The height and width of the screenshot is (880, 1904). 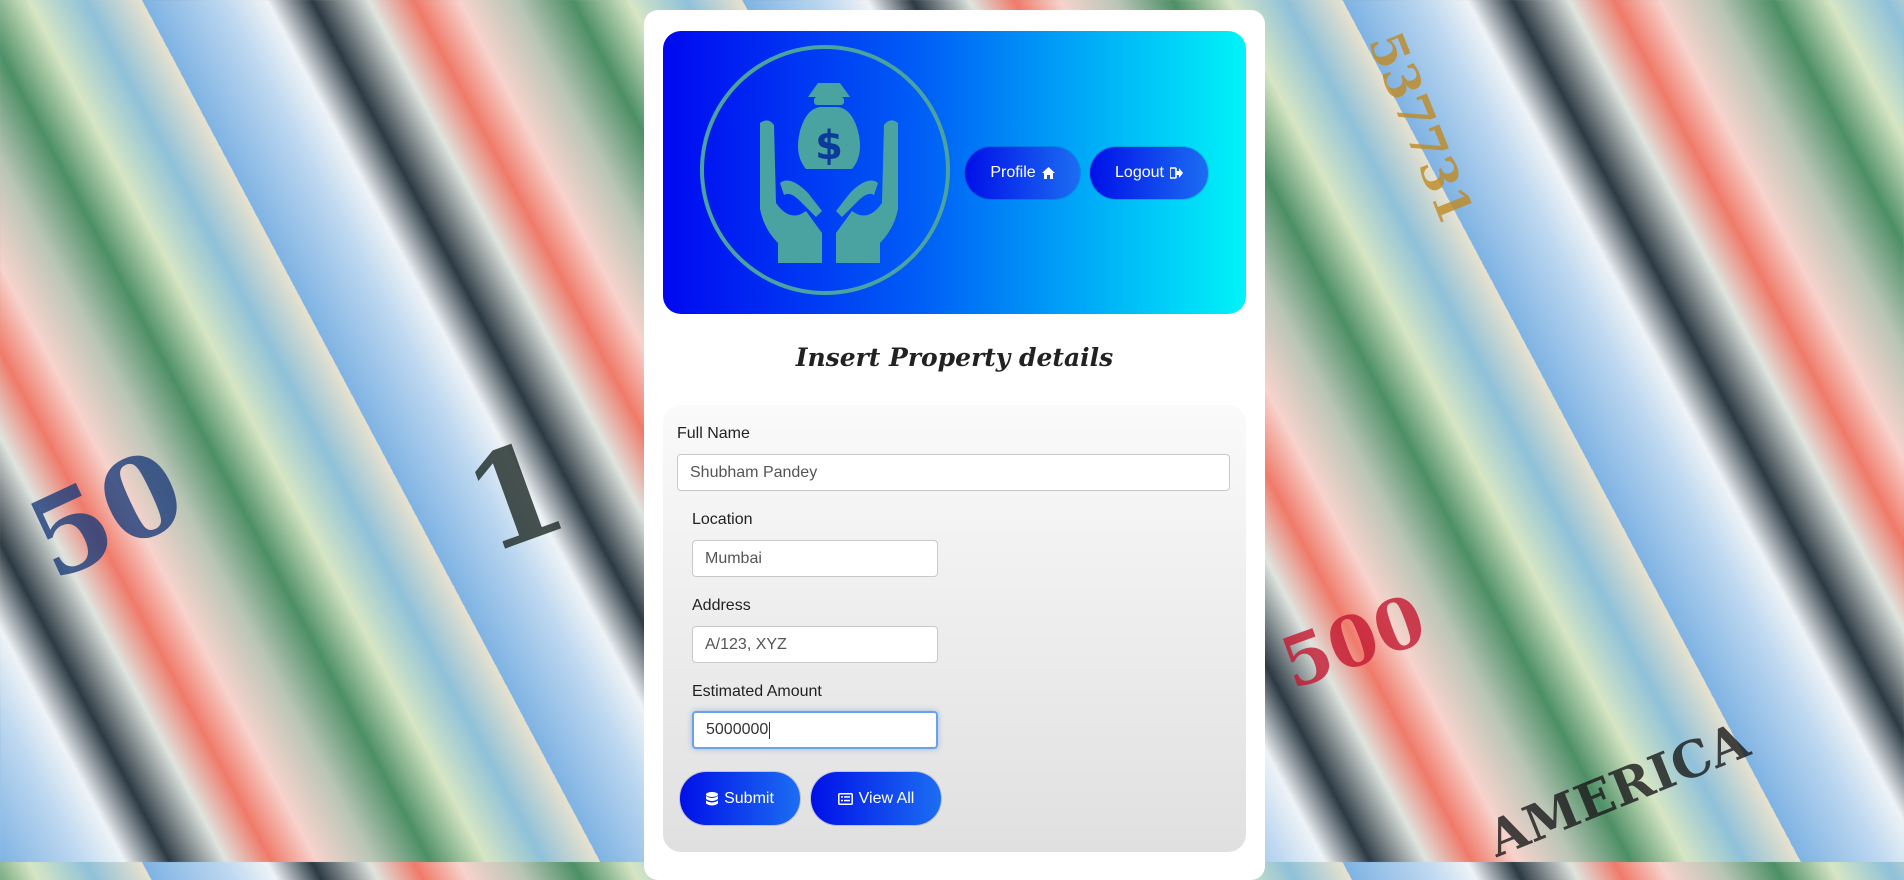 I want to click on full-name-input: Shubham Pandey, so click(x=953, y=472).